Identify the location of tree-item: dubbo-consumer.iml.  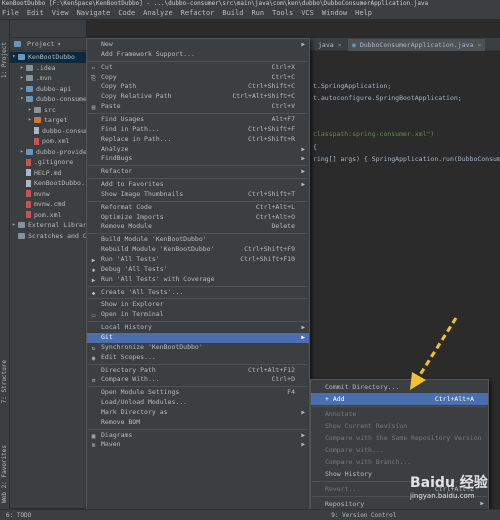
(48, 131).